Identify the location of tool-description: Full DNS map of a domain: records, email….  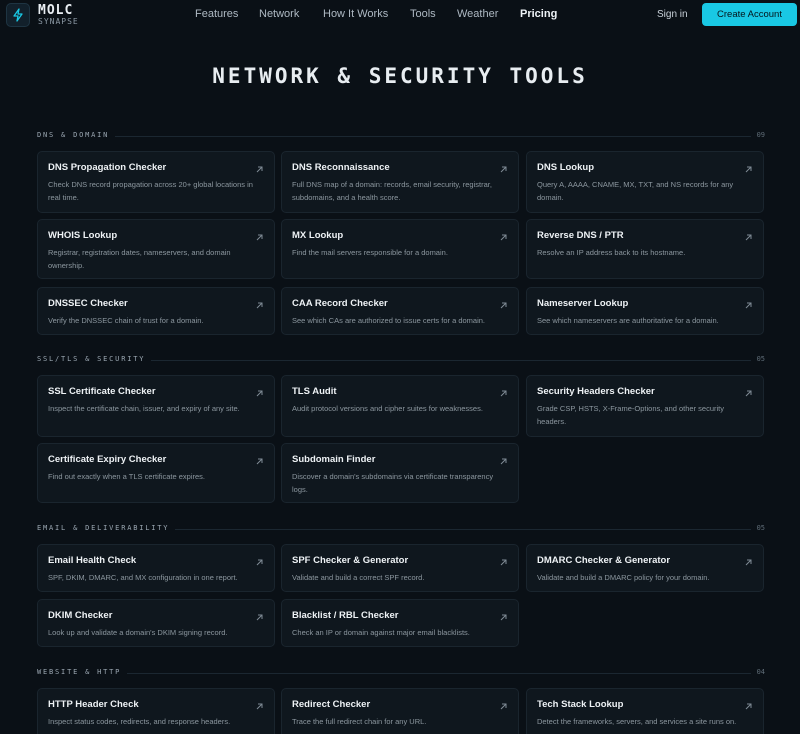
(392, 191).